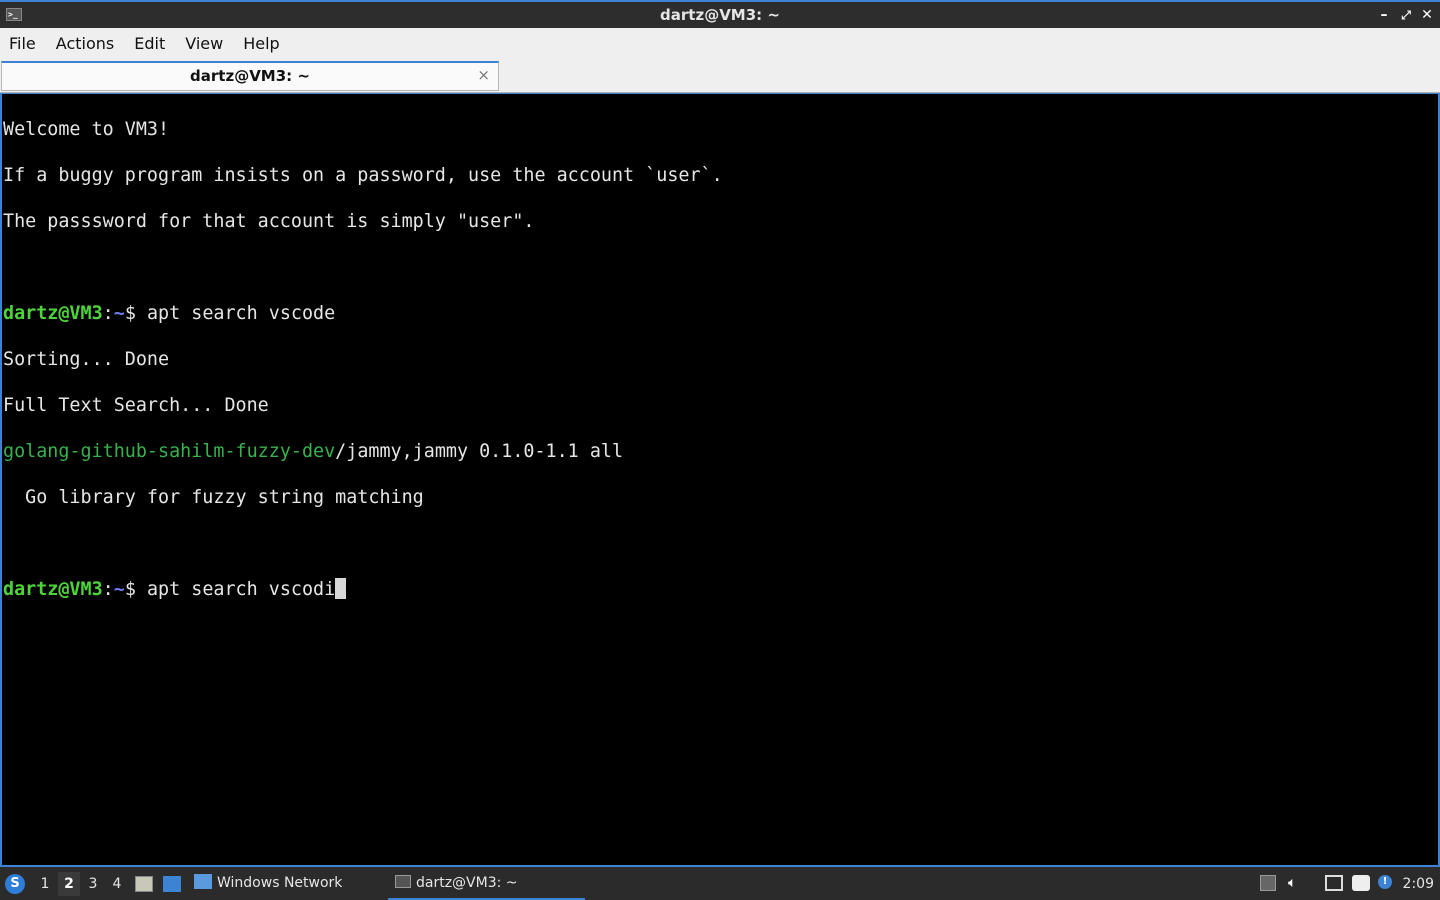  I want to click on clock: 2:09, so click(1418, 884).